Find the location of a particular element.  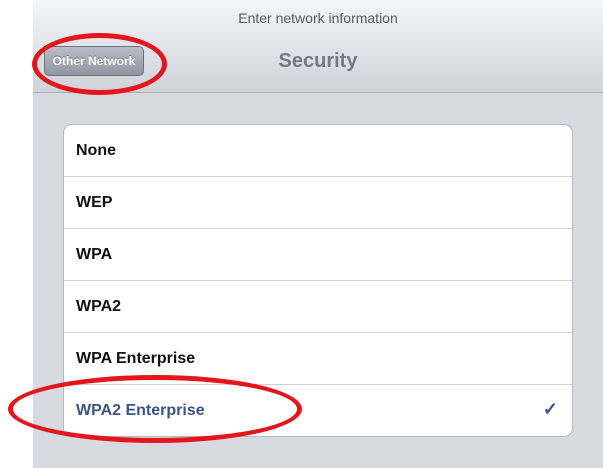

security-option-wpa2: WPA2 is located at coordinates (318, 307).